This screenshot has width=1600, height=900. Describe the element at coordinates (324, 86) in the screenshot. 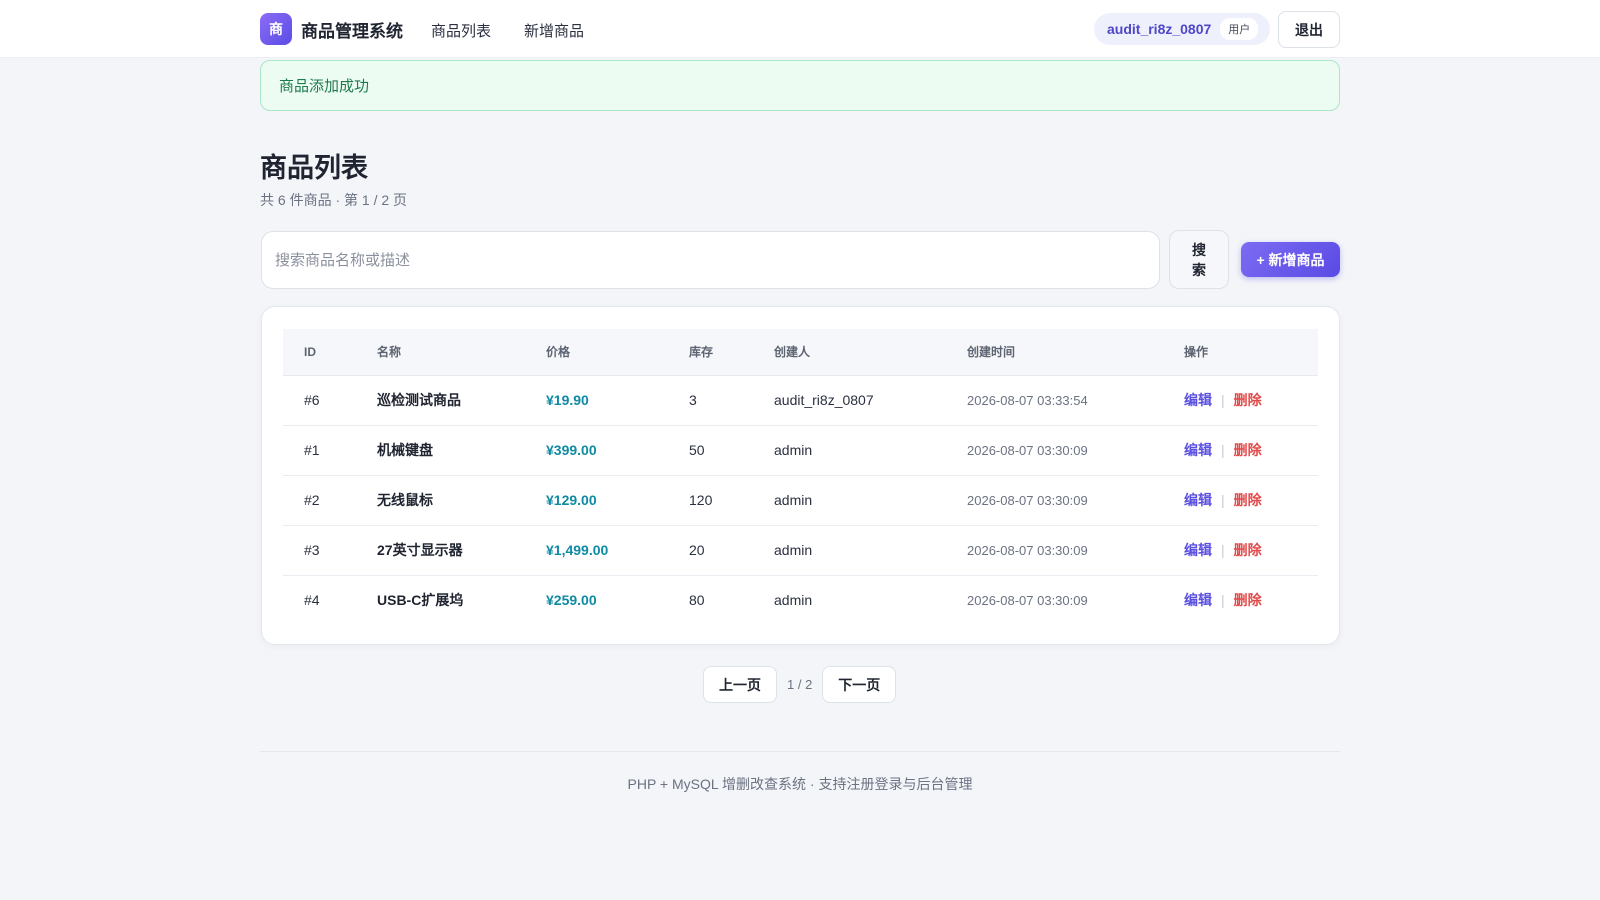

I see `alert-message: 商品添加成功` at that location.